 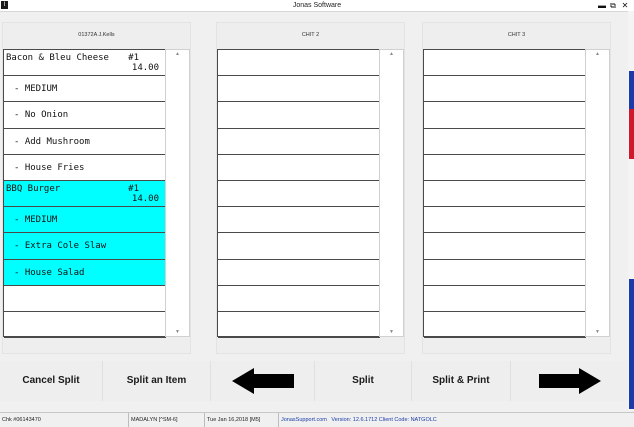 I want to click on modifier-row: - Extra Cole Slaw, so click(x=85, y=246).